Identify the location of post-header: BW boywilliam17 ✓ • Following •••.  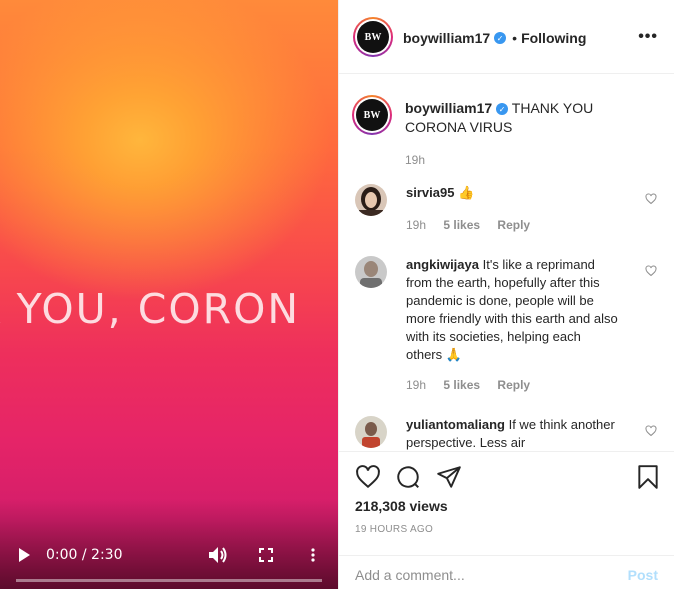
(506, 37).